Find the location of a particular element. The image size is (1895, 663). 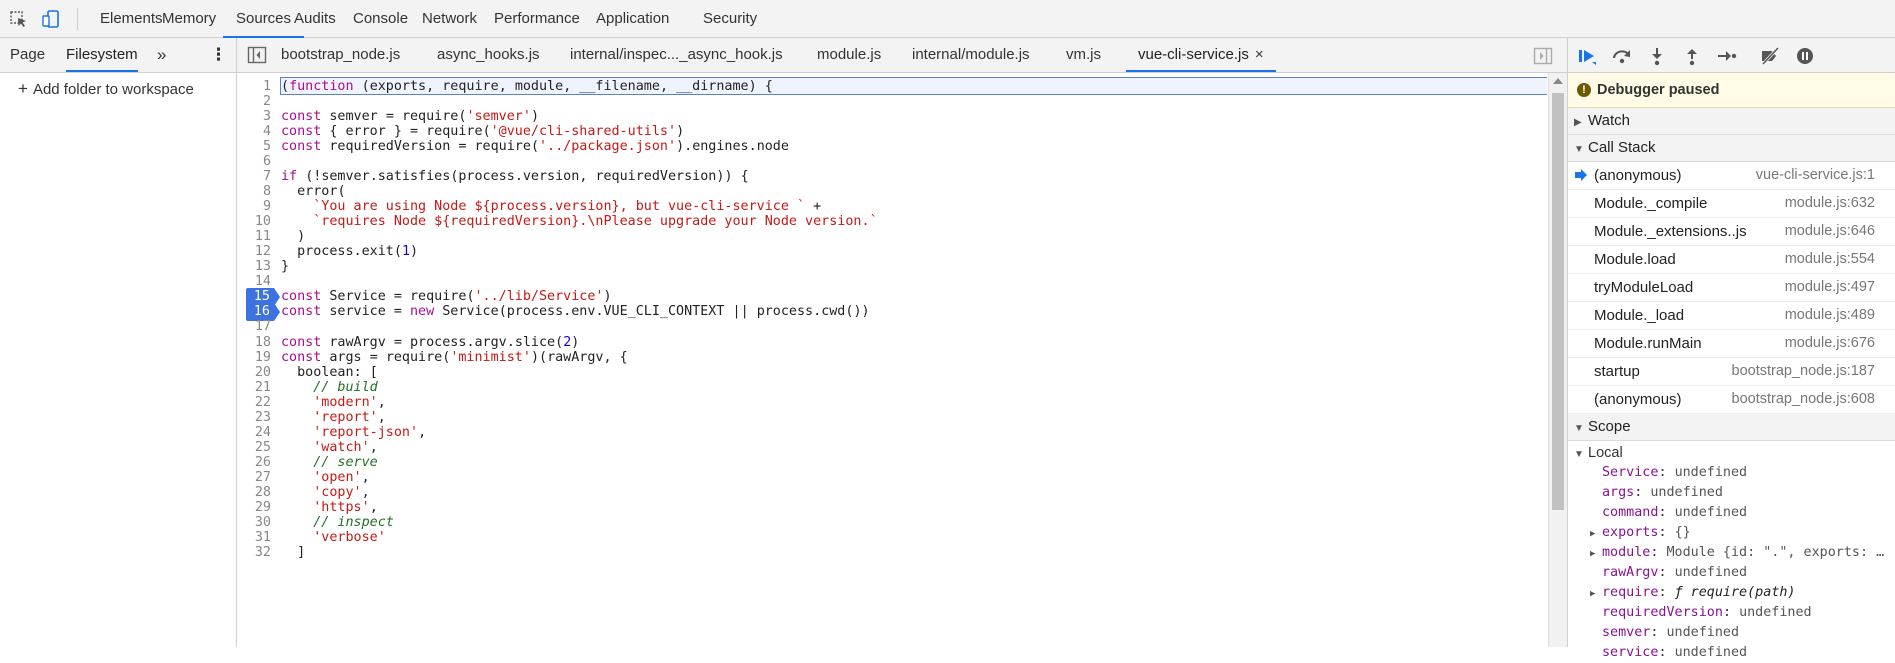

editor-tab-label: bootstrap_node.js is located at coordinates (341, 54).